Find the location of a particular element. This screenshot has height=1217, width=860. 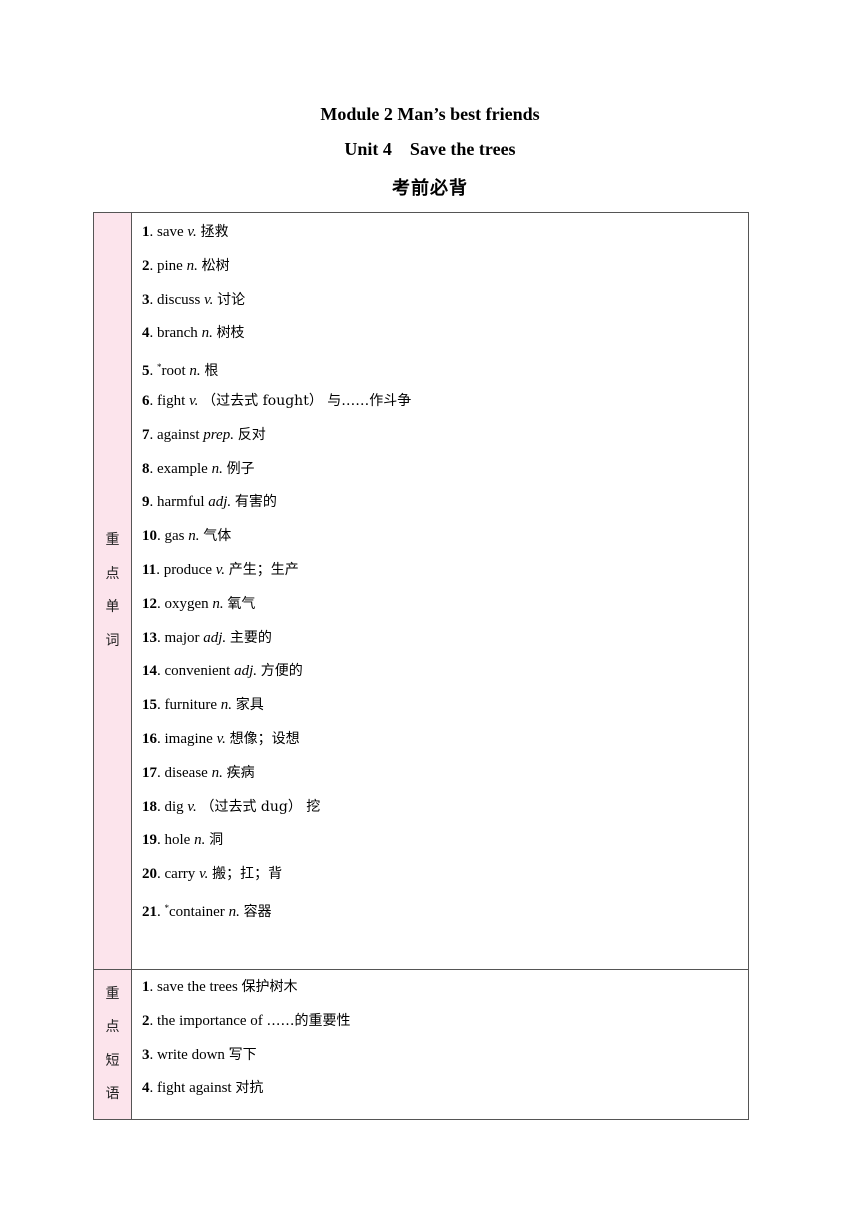

word-meaning: 家具 is located at coordinates (249, 705).